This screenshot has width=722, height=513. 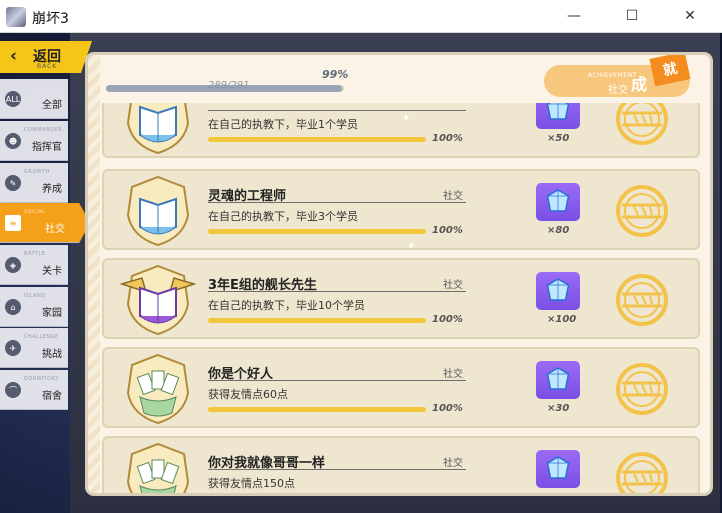 What do you see at coordinates (35, 254) in the screenshot?
I see `sidebar-item-sublabel: BATTLE` at bounding box center [35, 254].